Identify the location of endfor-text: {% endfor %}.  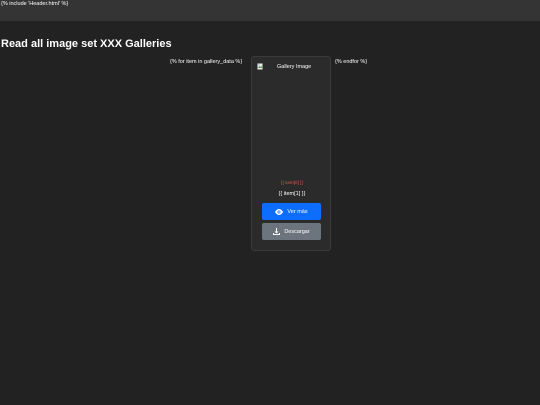
(351, 62).